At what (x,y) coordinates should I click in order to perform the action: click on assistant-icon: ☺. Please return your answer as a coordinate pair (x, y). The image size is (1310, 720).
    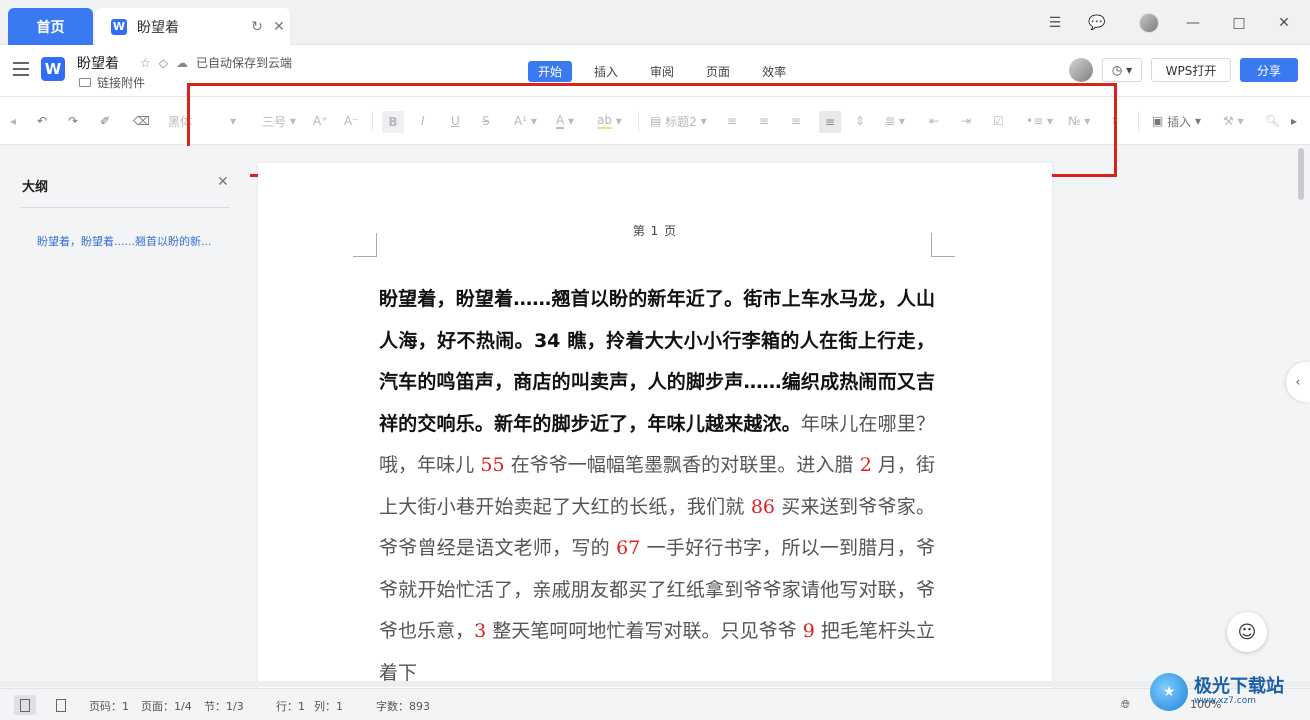
    Looking at the image, I should click on (1247, 632).